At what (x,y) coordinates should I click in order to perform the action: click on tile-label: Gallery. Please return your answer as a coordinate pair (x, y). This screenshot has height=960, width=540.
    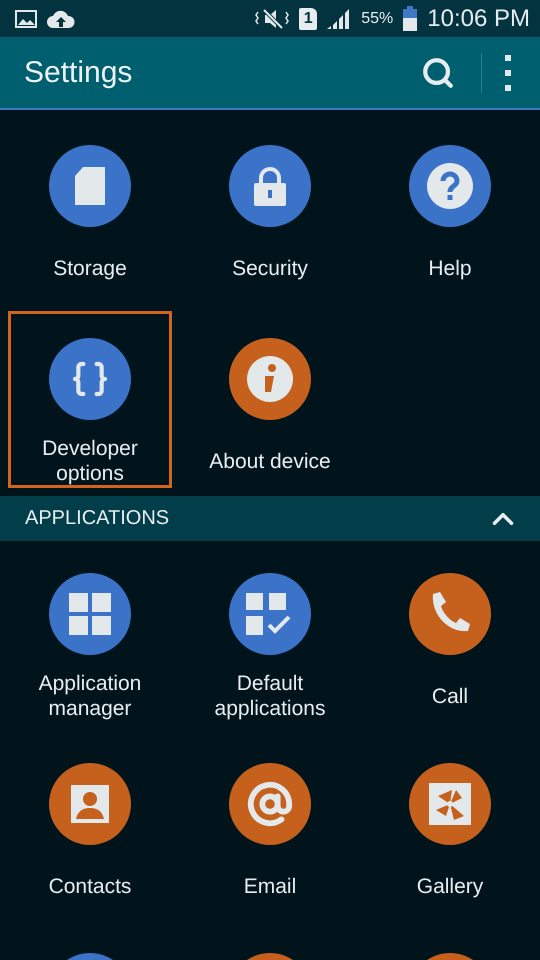
    Looking at the image, I should click on (450, 887).